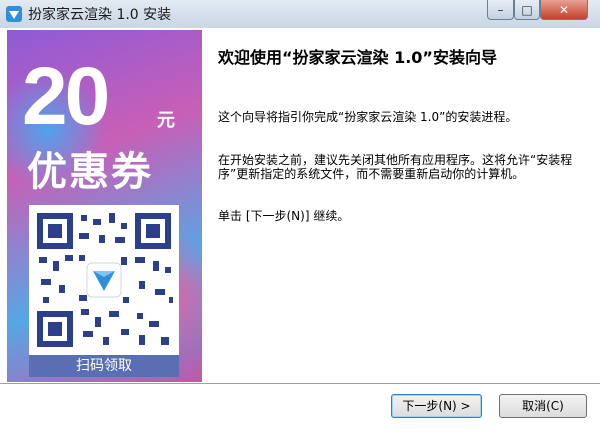 The height and width of the screenshot is (434, 600). Describe the element at coordinates (564, 10) in the screenshot. I see `close-button: ✕` at that location.